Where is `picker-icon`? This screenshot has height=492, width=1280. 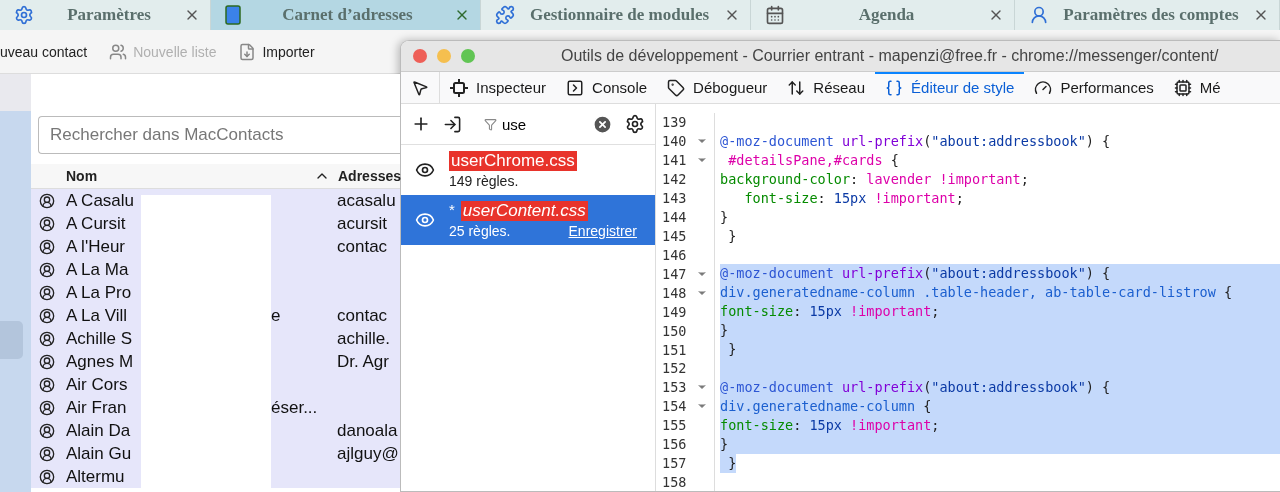
picker-icon is located at coordinates (420, 87).